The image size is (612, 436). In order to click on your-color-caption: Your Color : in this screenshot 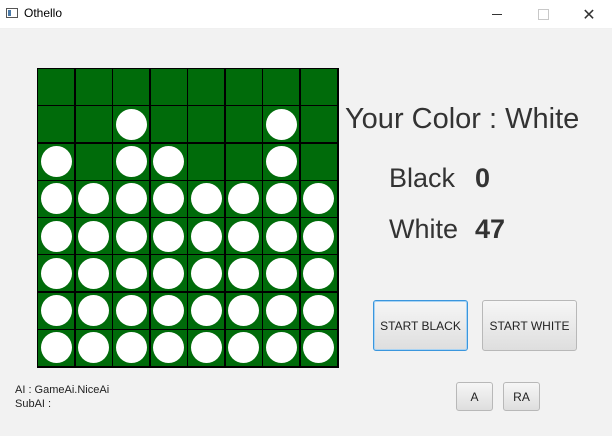, I will do `click(421, 119)`.